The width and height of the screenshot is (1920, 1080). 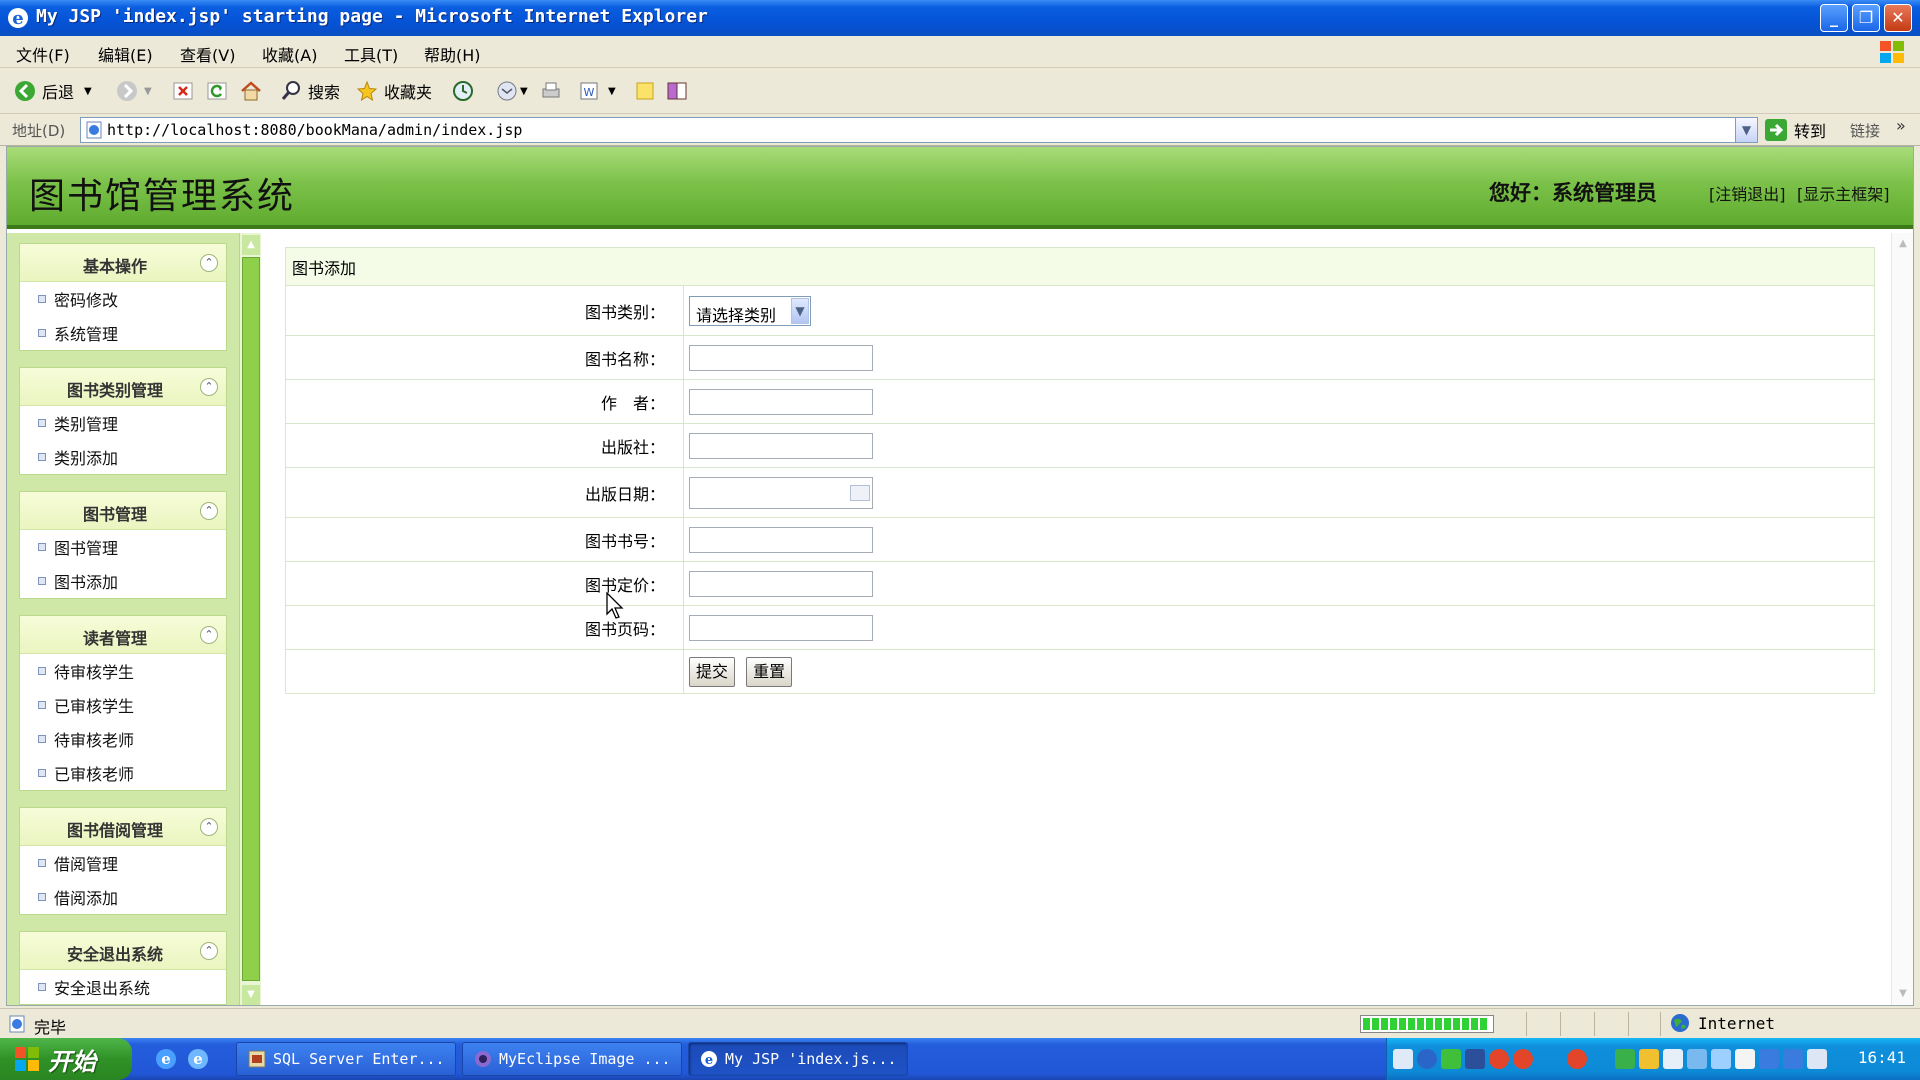 What do you see at coordinates (1902, 619) in the screenshot?
I see `page-scrollbar: ▲ ▼` at bounding box center [1902, 619].